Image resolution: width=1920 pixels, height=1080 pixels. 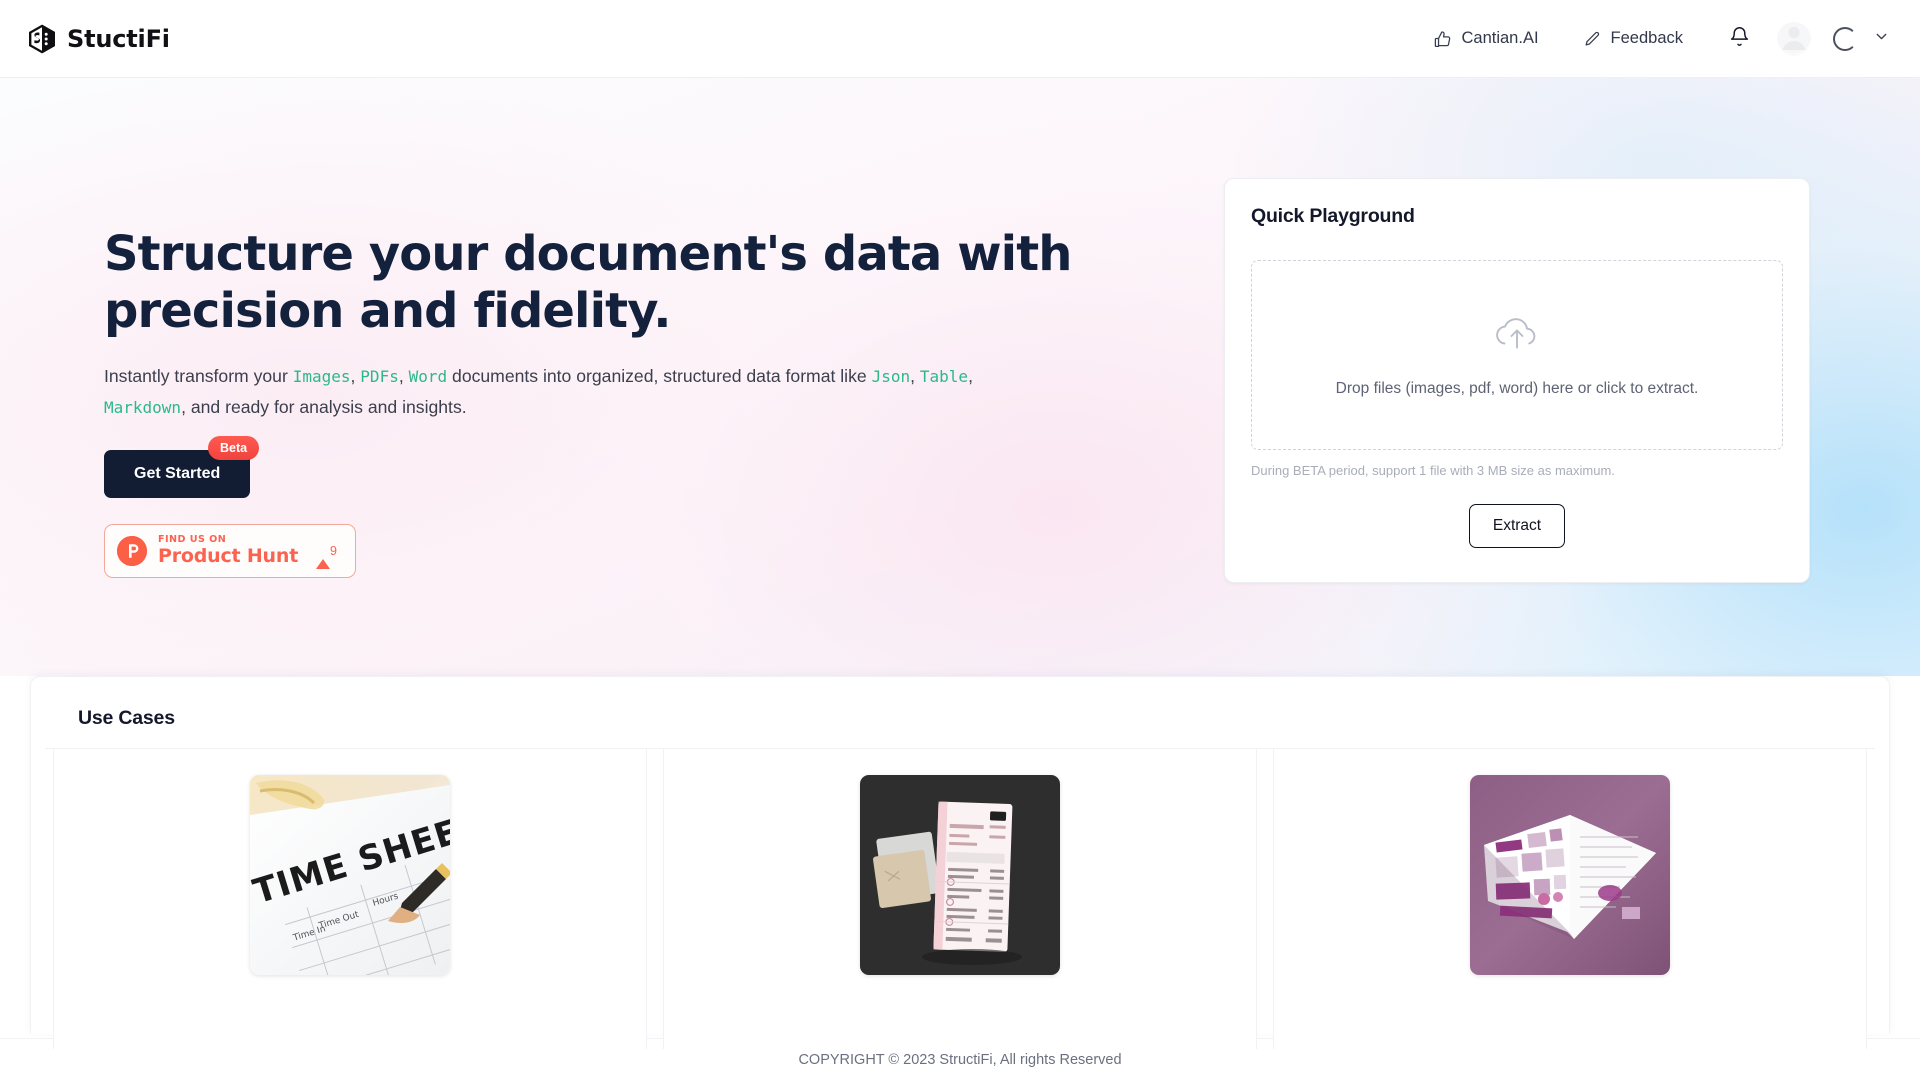 I want to click on notifications-button, so click(x=1739, y=39).